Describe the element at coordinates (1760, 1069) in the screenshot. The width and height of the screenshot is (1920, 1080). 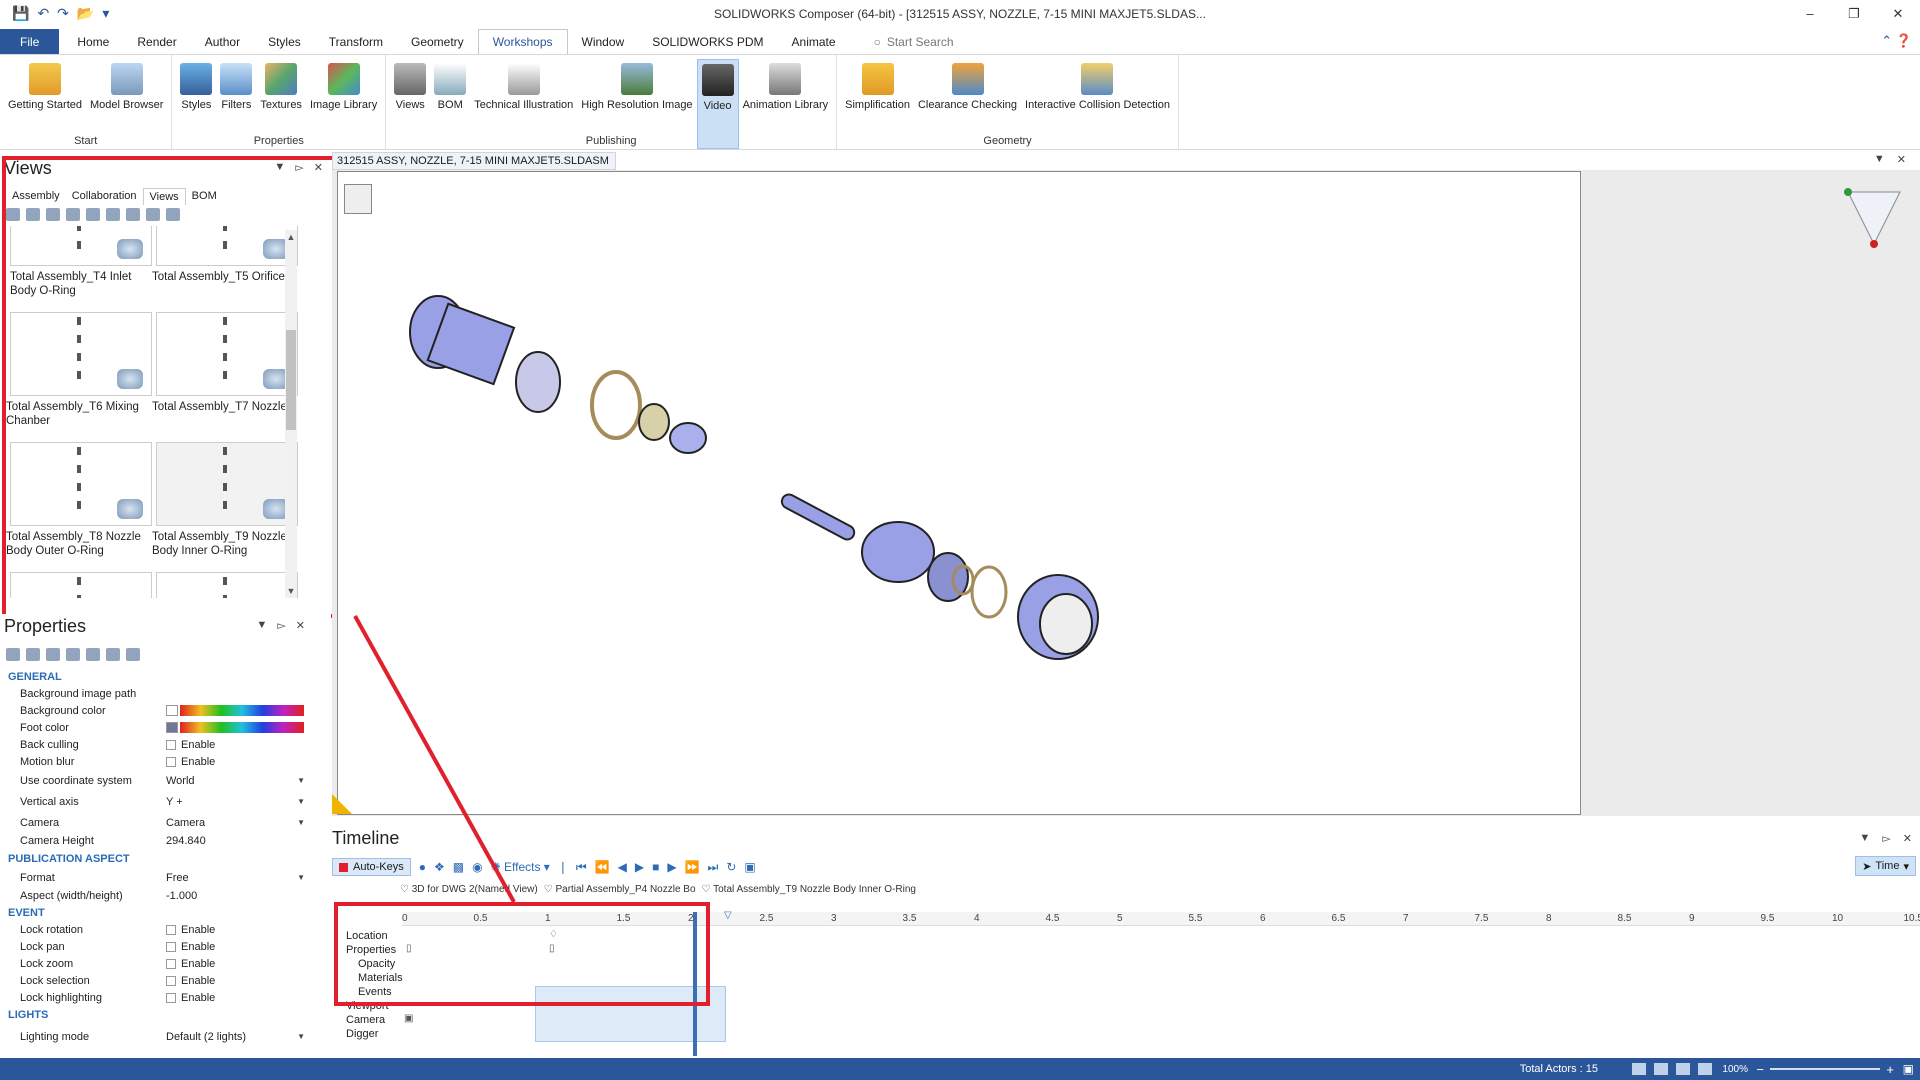
I see `zoom-out-icon: −` at that location.